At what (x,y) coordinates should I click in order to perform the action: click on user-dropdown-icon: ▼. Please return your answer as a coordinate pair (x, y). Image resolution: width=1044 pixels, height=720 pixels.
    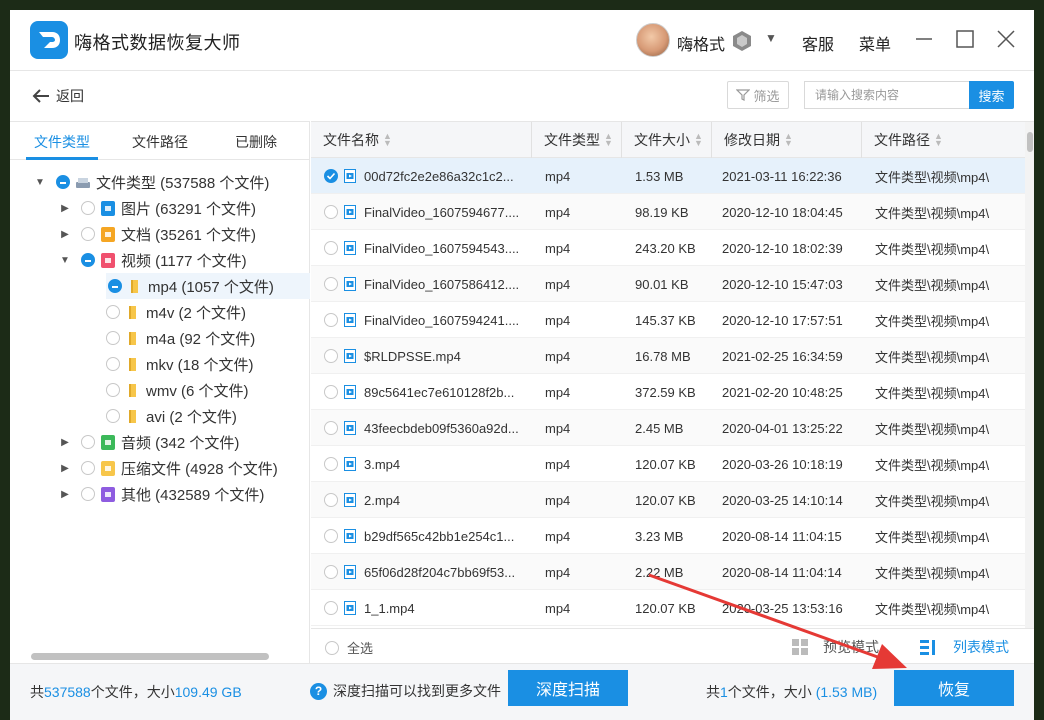
    Looking at the image, I should click on (771, 38).